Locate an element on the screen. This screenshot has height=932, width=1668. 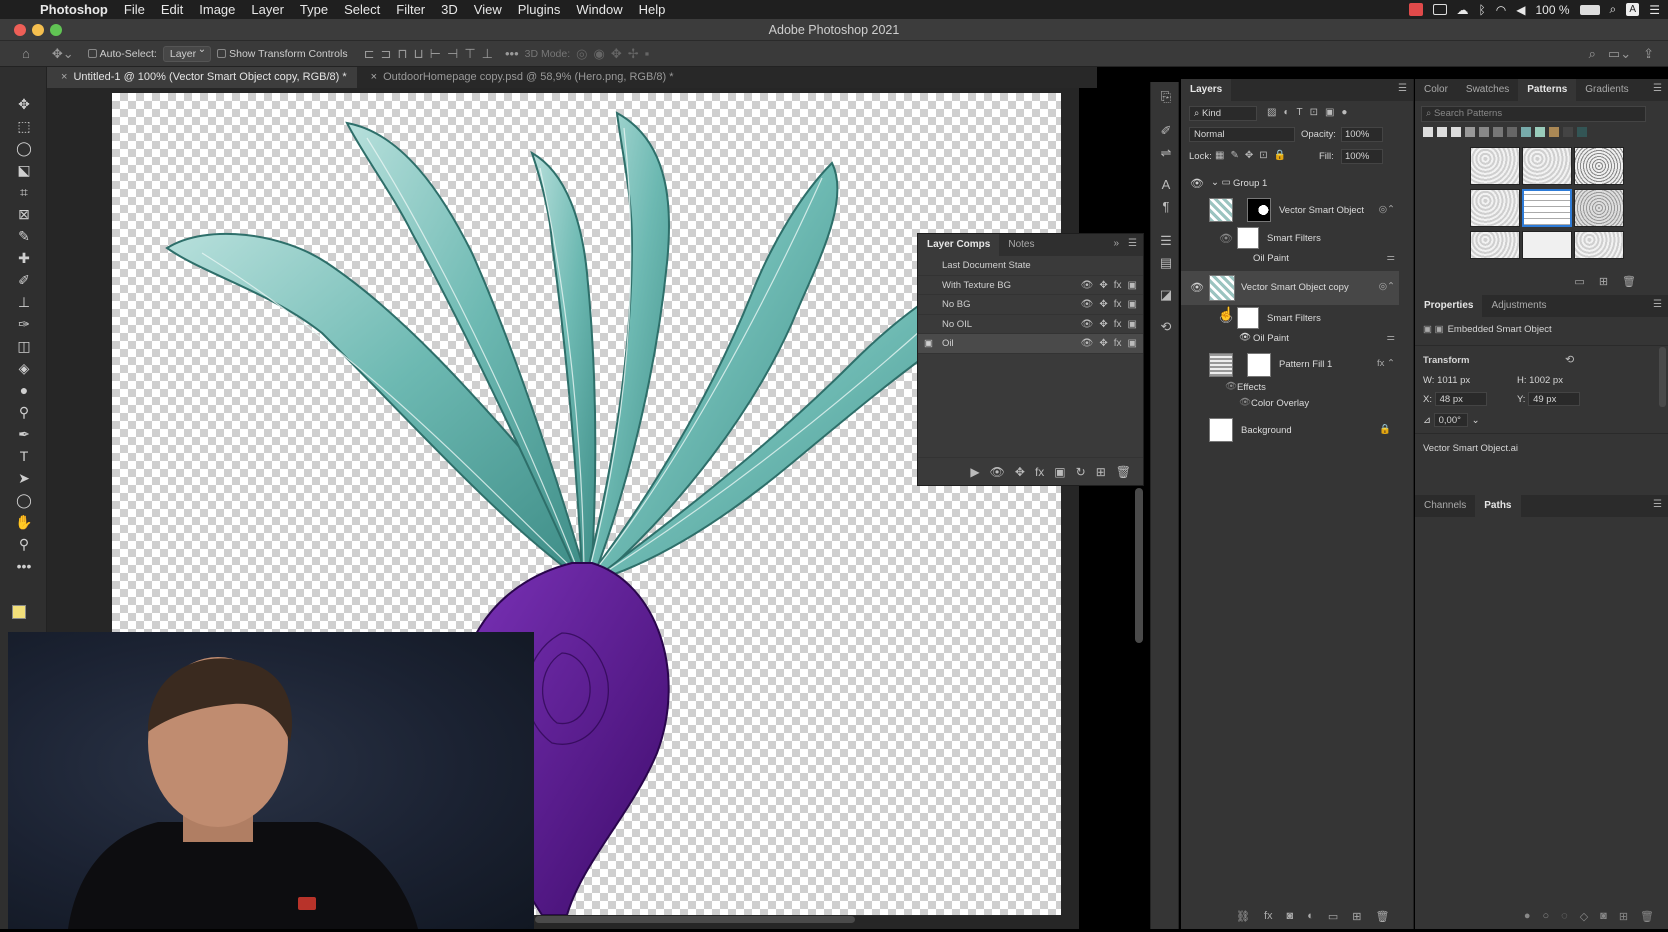
layer-row-selected: 👁 Vector Smart Object copy ◎⌃ is located at coordinates (1290, 288).